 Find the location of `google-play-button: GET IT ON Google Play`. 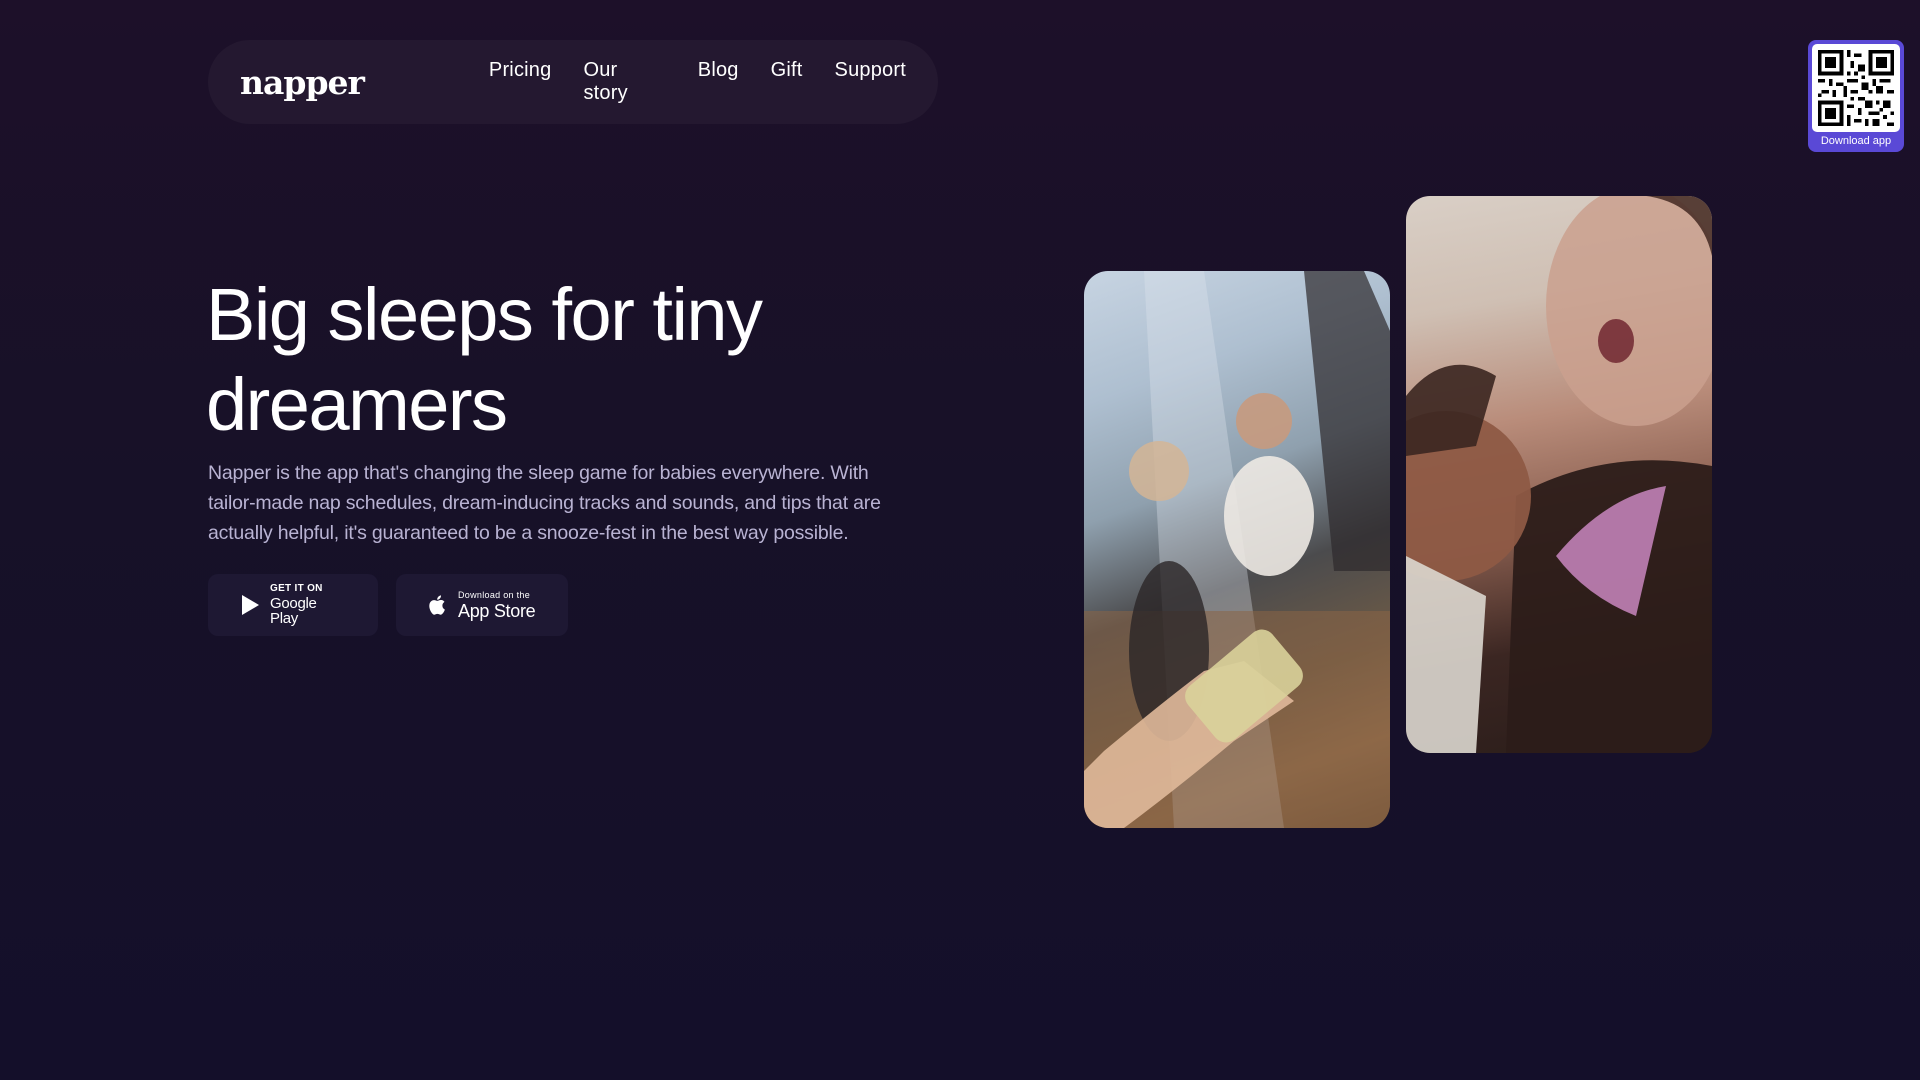

google-play-button: GET IT ON Google Play is located at coordinates (293, 605).